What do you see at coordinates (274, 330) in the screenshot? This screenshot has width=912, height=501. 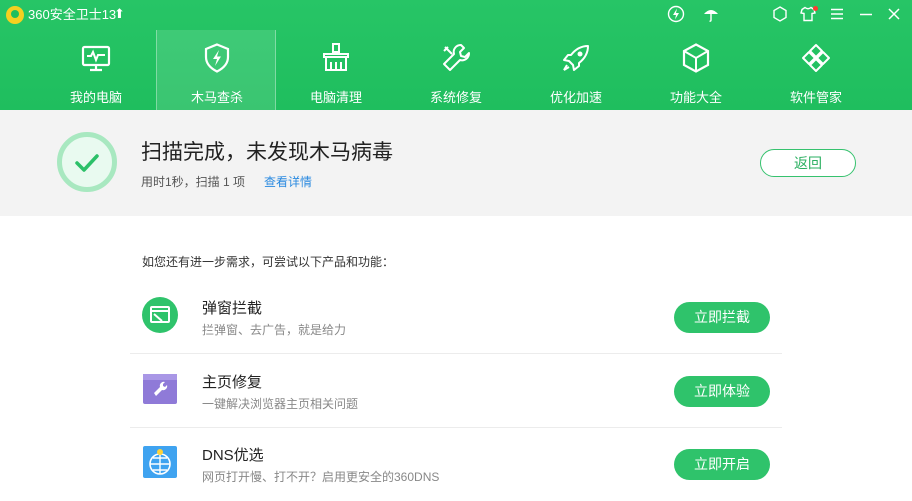 I see `suggestion-desc: 拦弹窗、去广告，就是给力` at bounding box center [274, 330].